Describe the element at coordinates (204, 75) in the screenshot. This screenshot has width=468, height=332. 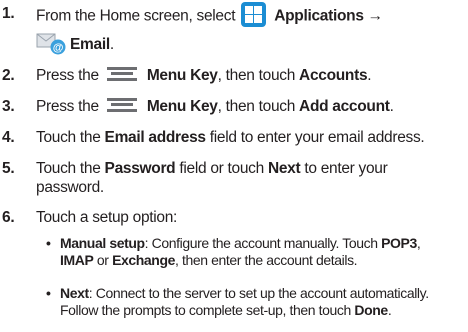
I see `step-text: Press the Menu Key, then touch Accounts.` at that location.